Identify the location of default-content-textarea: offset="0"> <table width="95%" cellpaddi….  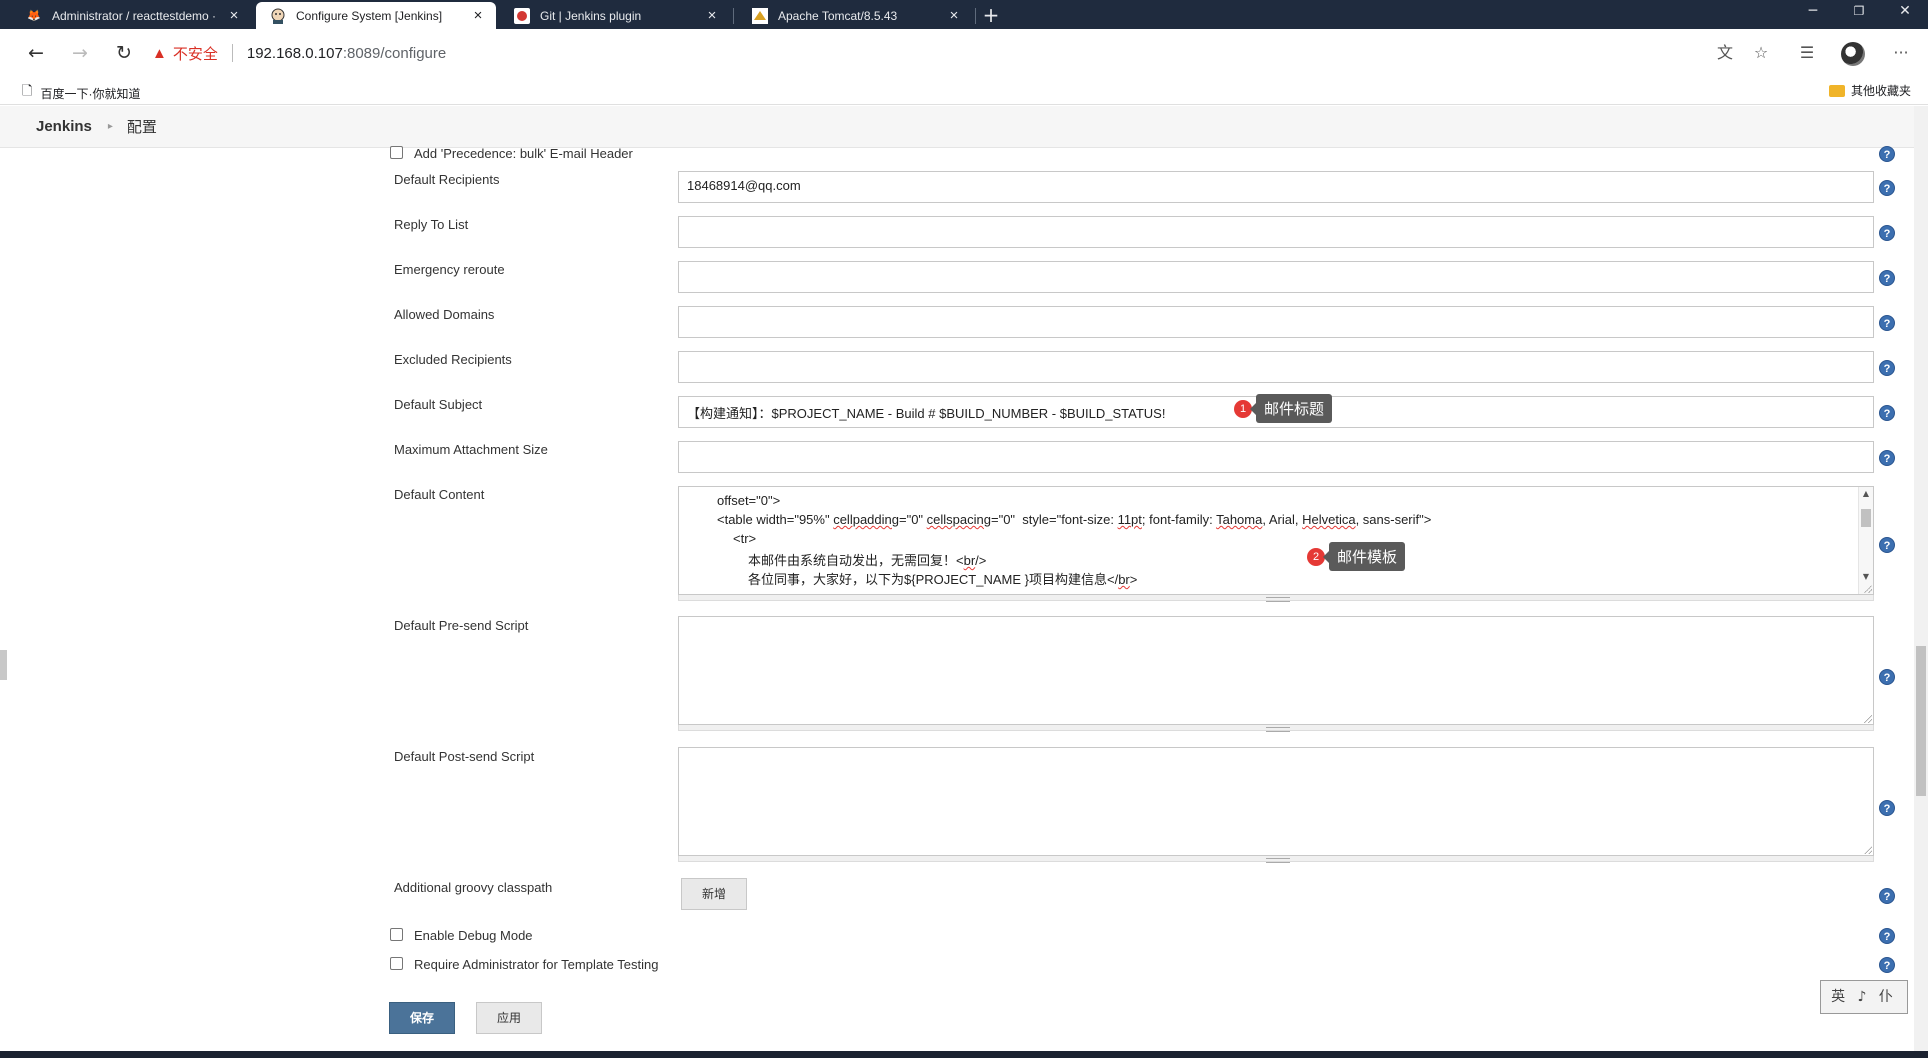
(1276, 540).